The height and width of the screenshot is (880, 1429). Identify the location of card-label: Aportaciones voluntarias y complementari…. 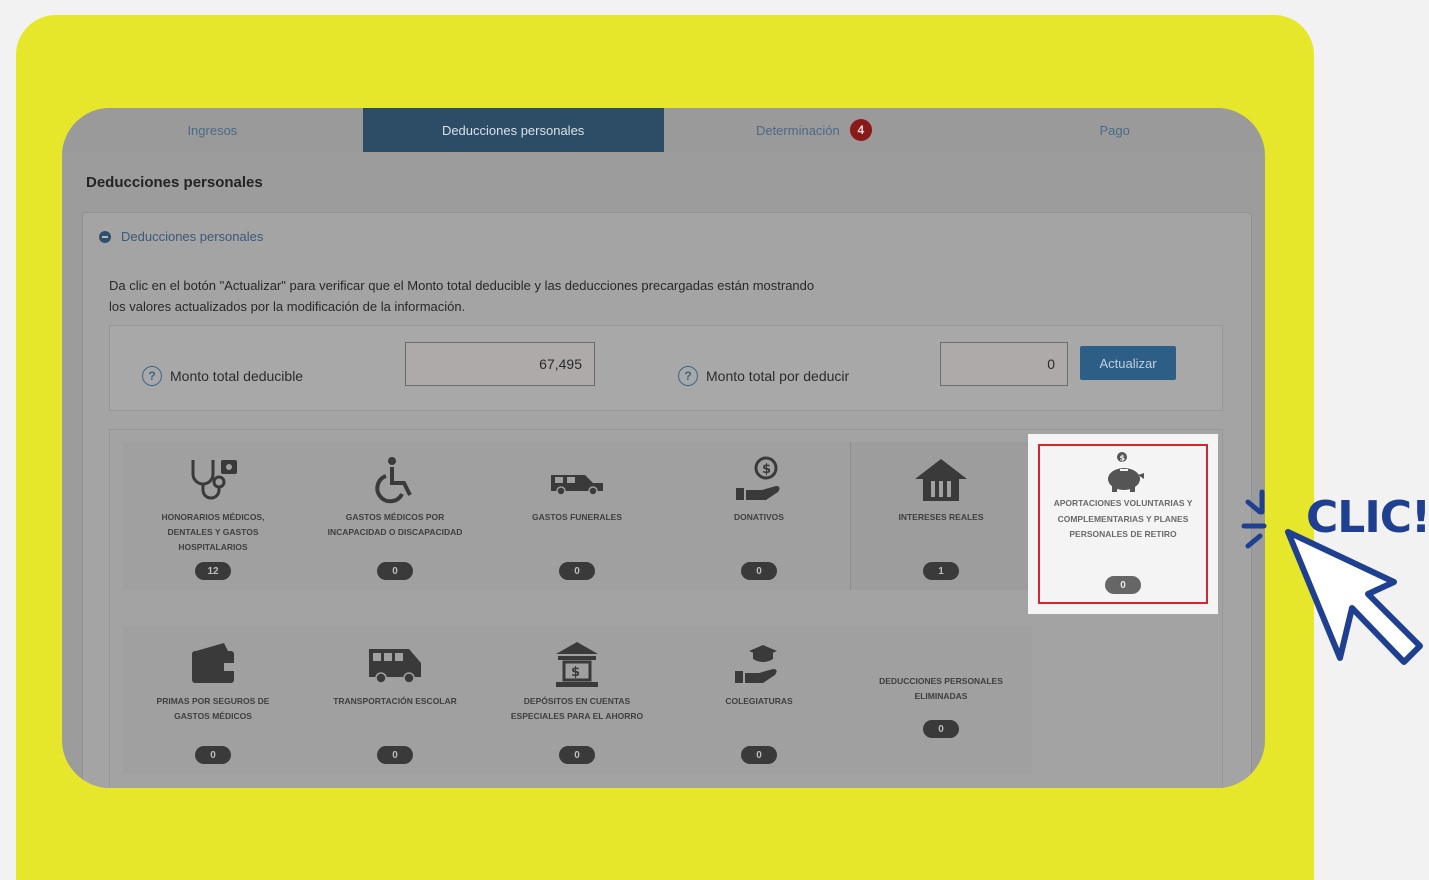
(1123, 518).